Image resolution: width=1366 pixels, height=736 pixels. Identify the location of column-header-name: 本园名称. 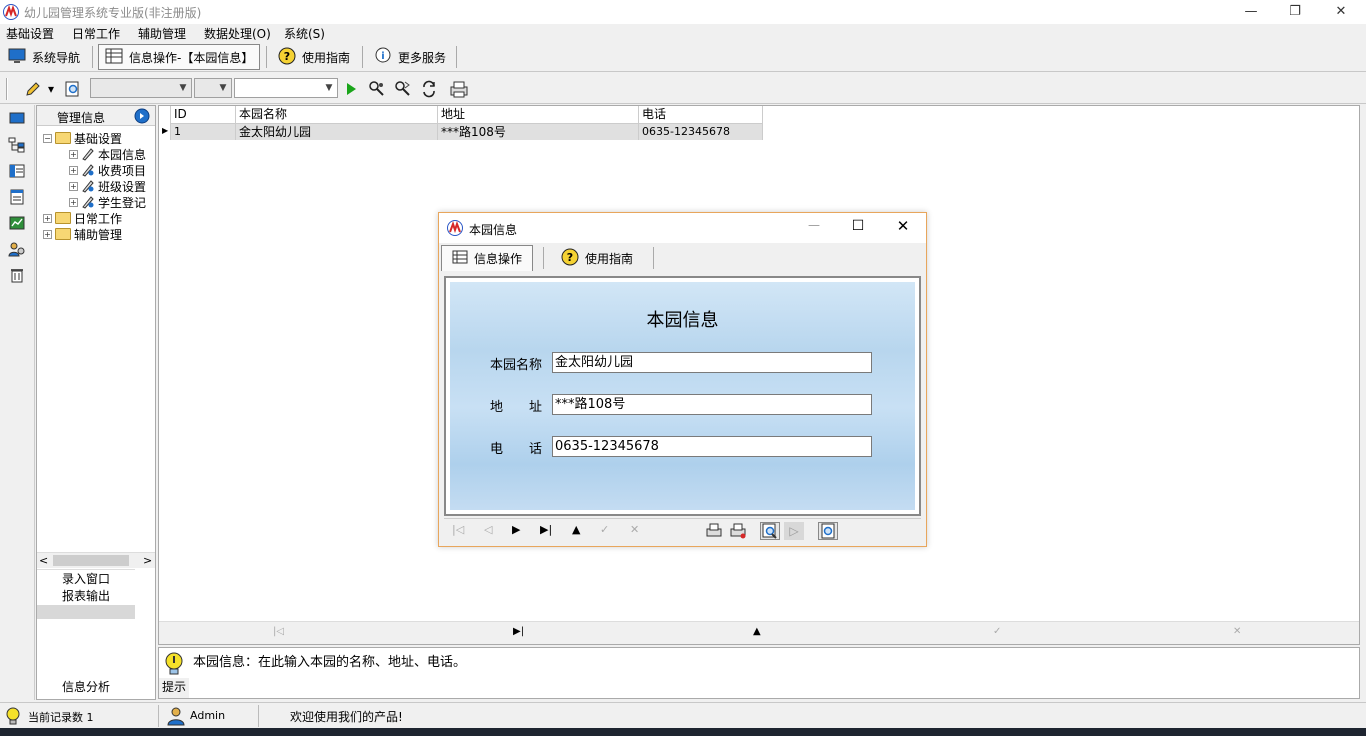
(337, 115).